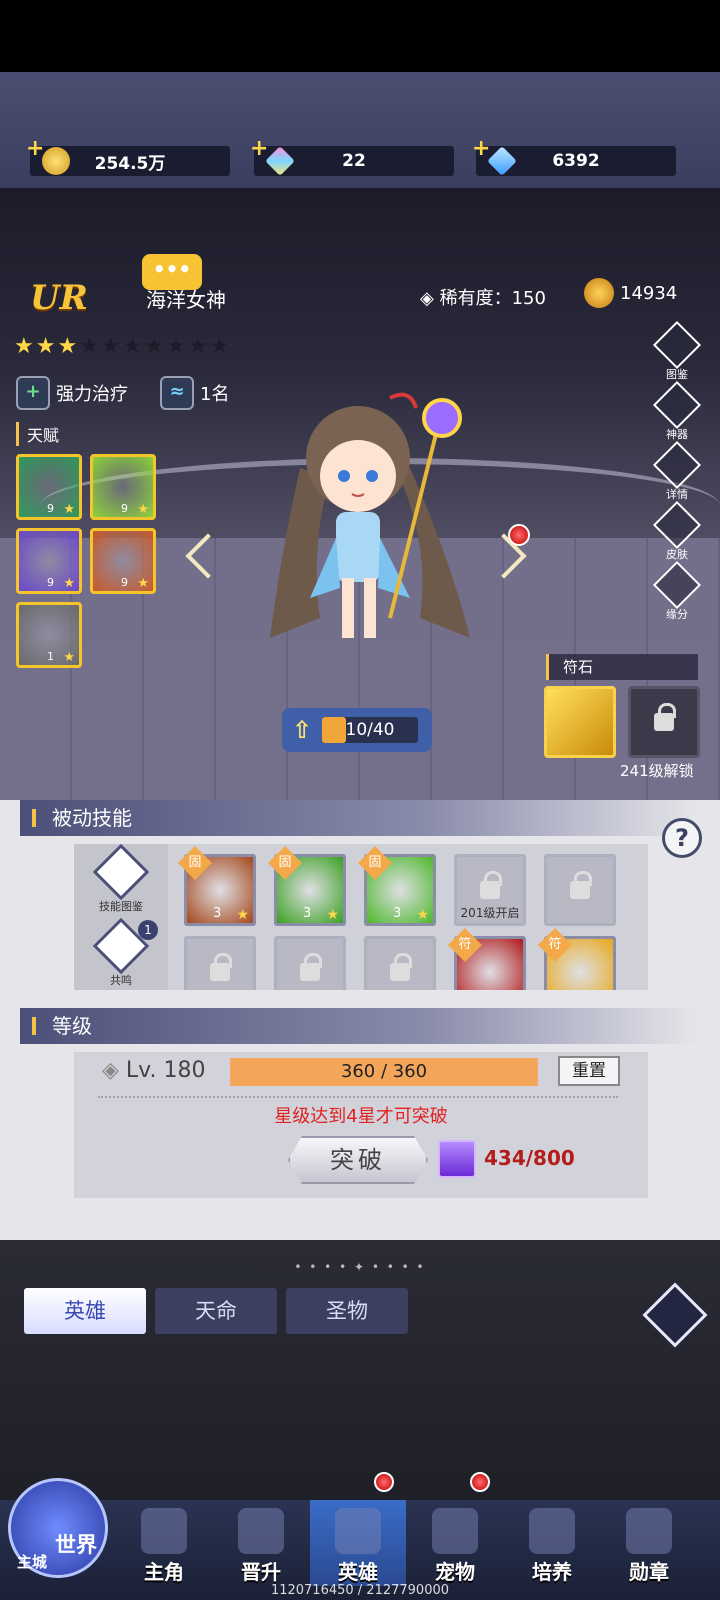 The height and width of the screenshot is (1600, 720). What do you see at coordinates (649, 293) in the screenshot?
I see `power-value: 14934` at bounding box center [649, 293].